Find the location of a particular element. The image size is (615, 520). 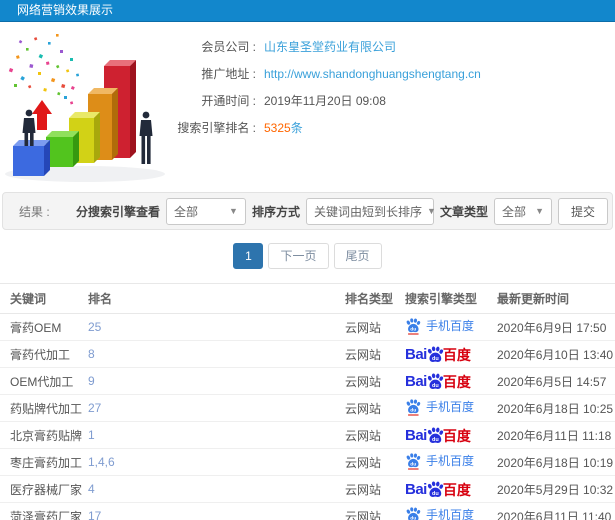

article-type-value: 全部 is located at coordinates (513, 211).